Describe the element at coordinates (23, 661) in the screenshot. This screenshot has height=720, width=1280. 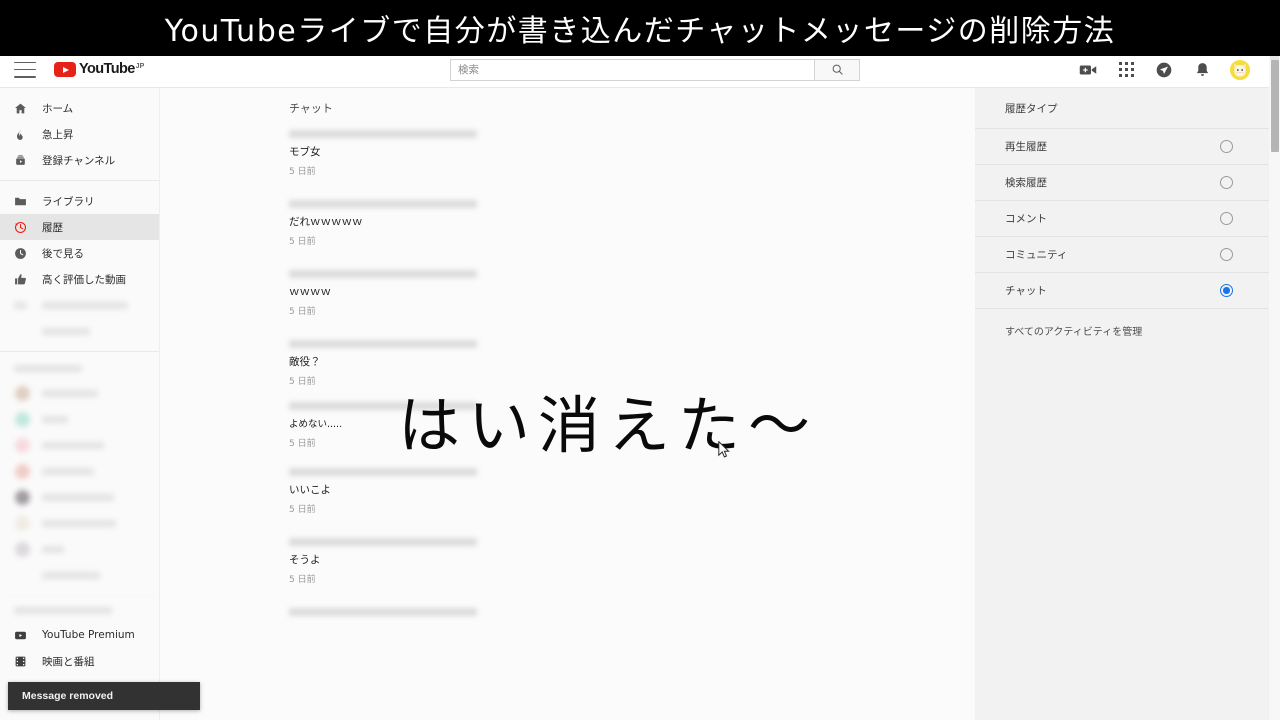
I see `movies-shows-icon` at that location.